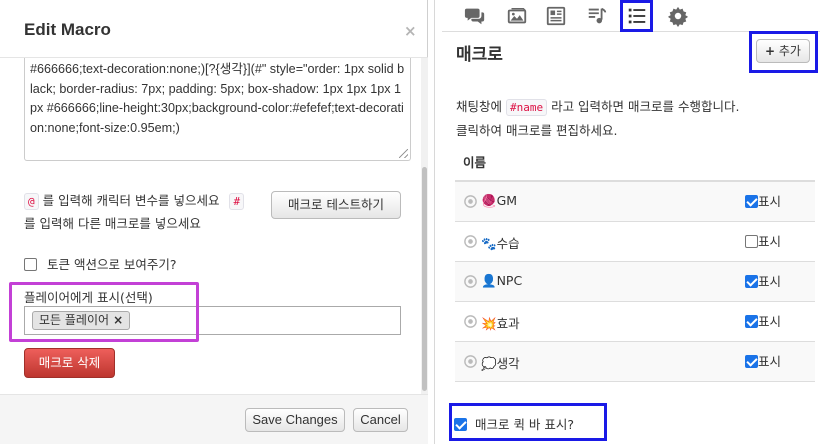 The height and width of the screenshot is (444, 820). I want to click on list-icon, so click(637, 16).